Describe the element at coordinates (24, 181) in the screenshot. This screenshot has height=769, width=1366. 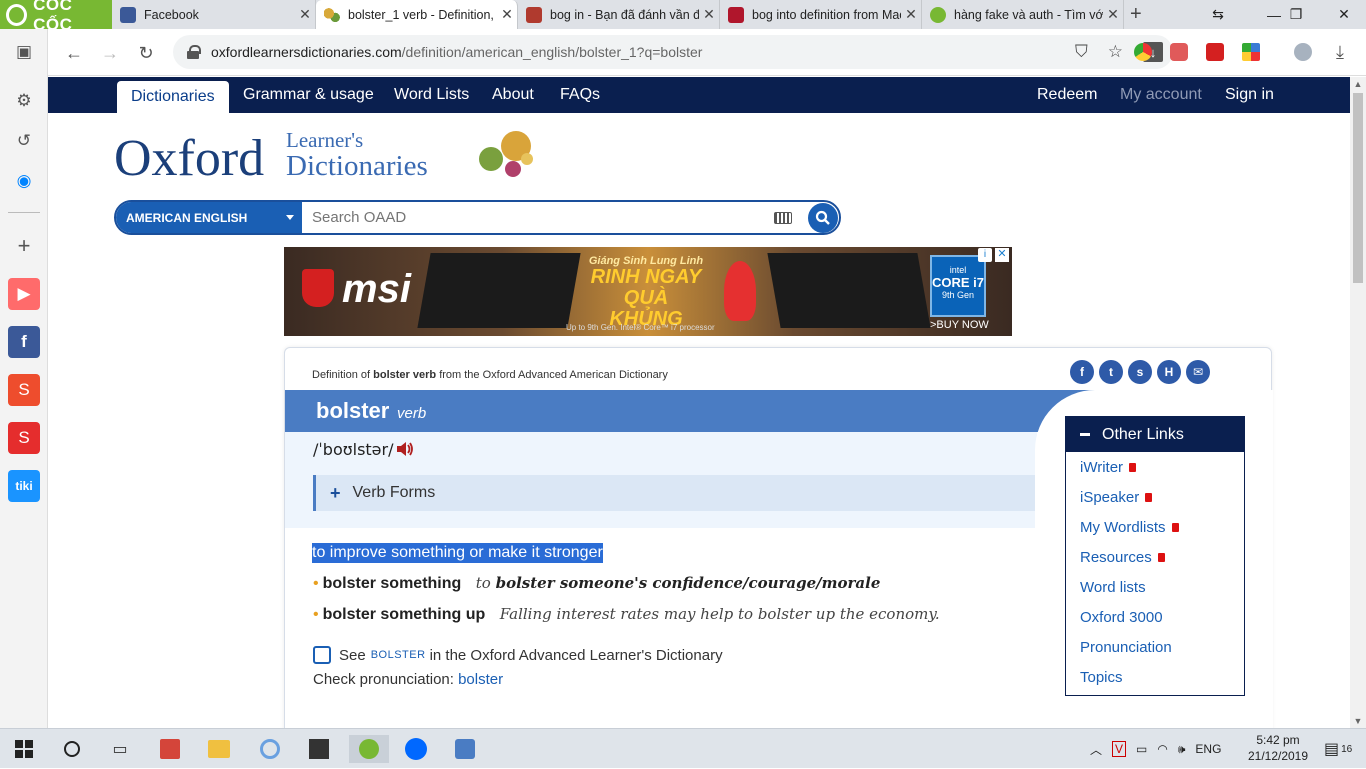
I see `messenger-icon: ◉` at that location.